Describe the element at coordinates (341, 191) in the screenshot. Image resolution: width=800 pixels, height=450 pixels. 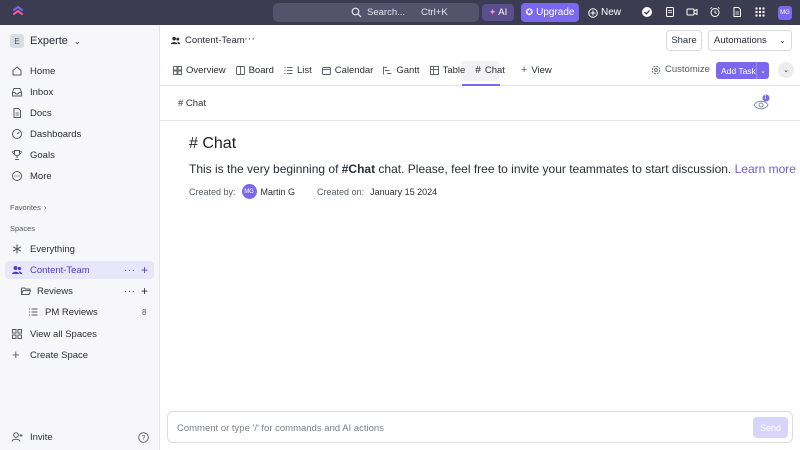
I see `created-on-label: Created on:` at that location.